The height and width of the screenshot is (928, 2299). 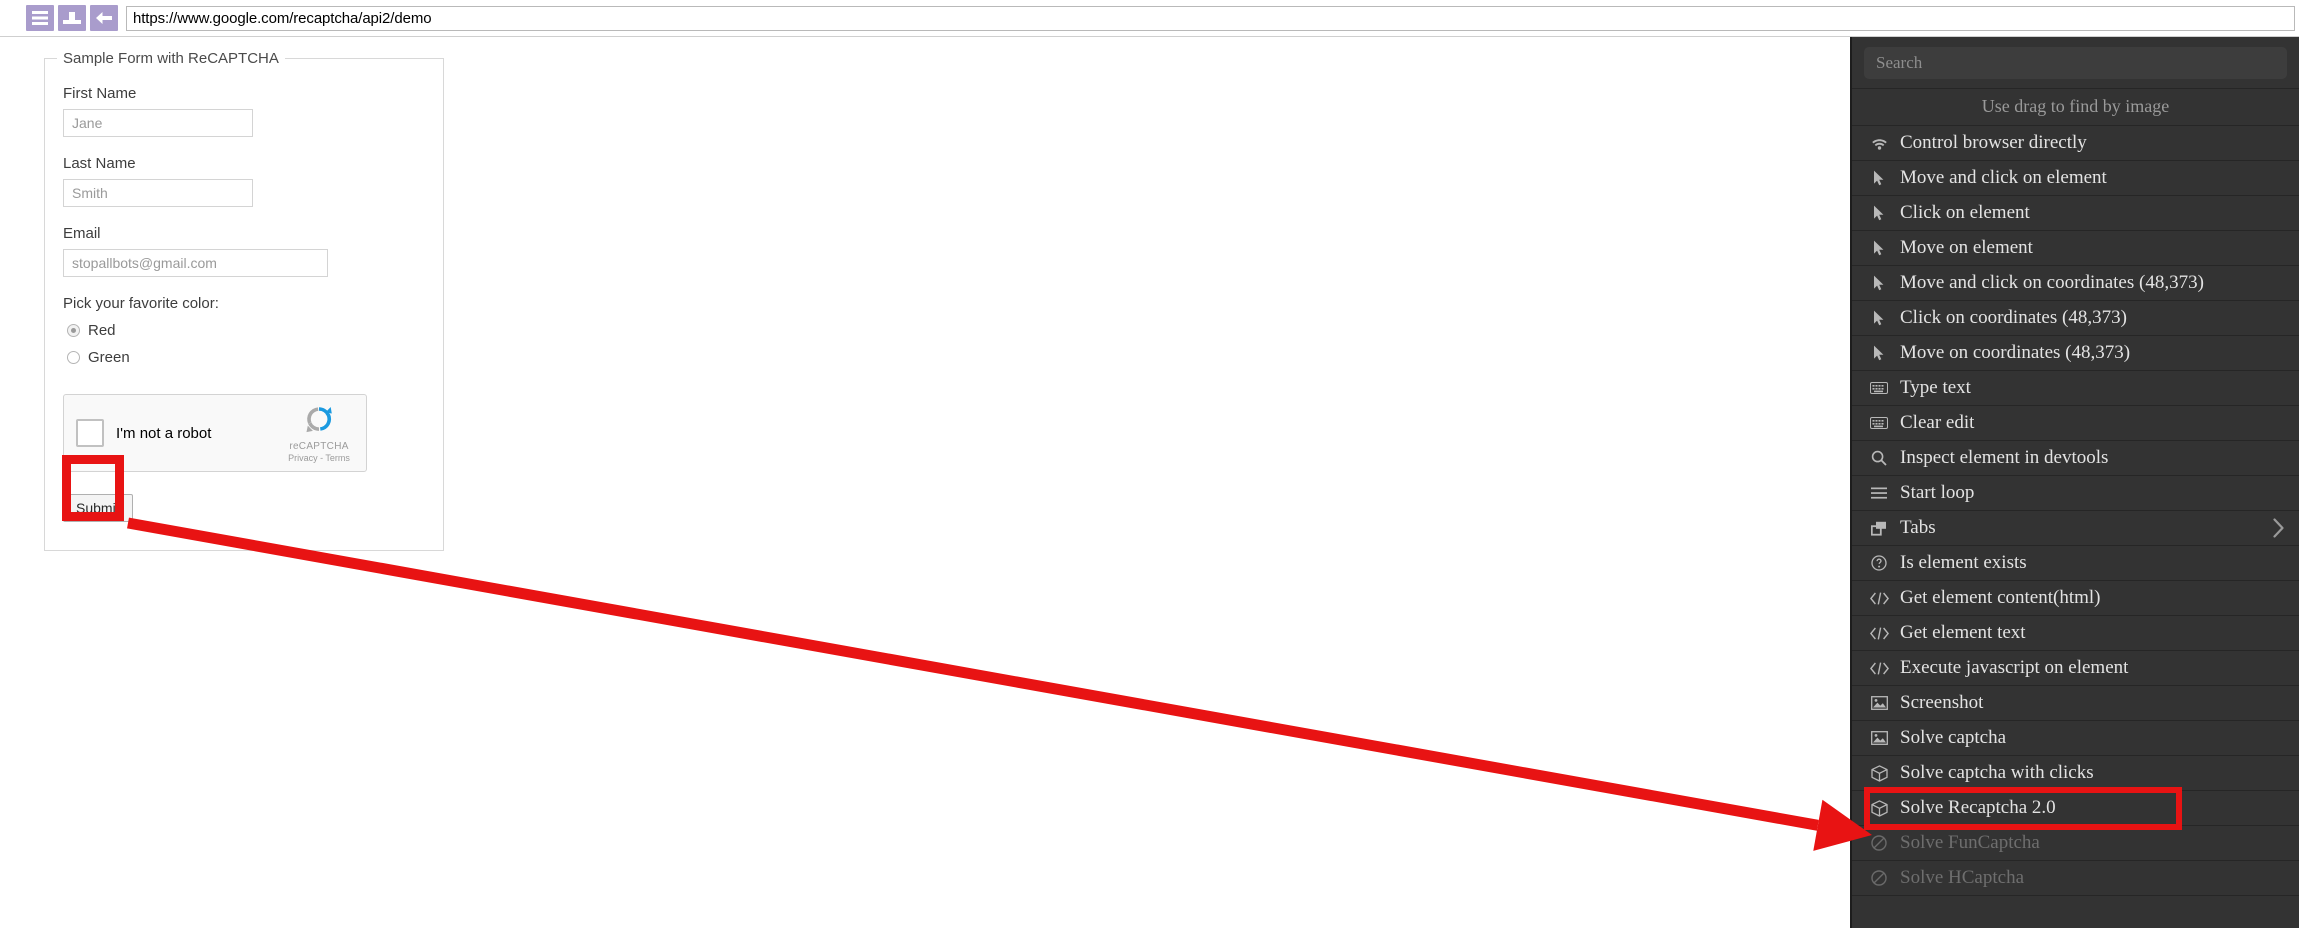 I want to click on radio-mark-green, so click(x=73, y=357).